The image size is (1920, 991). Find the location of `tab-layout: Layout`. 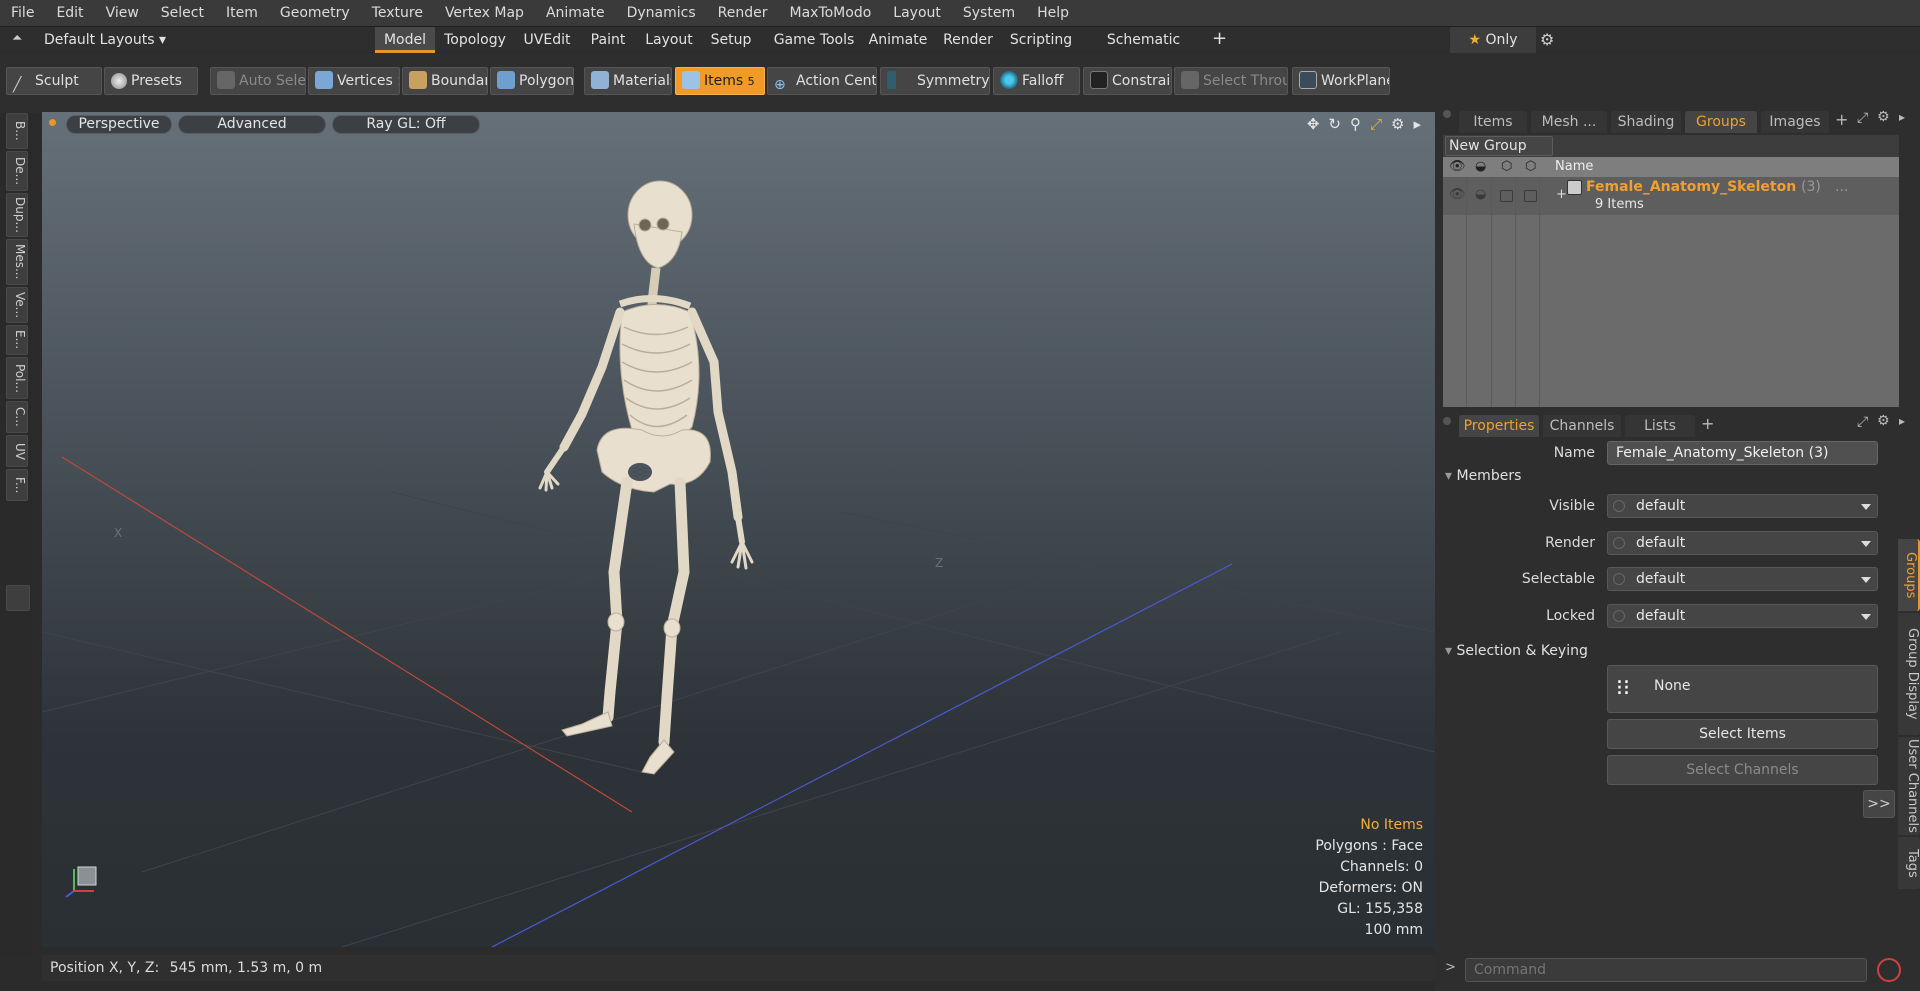

tab-layout: Layout is located at coordinates (669, 40).